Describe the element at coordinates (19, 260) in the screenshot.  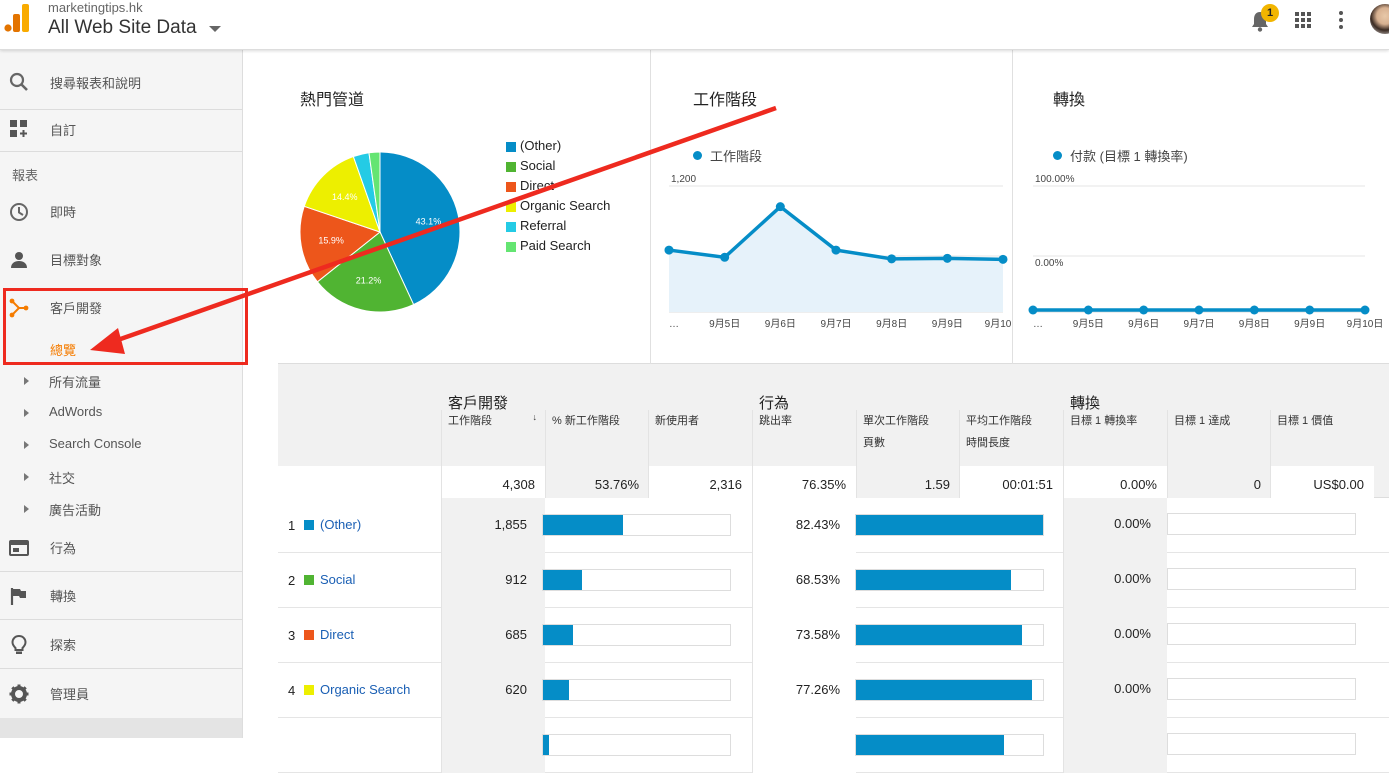
I see `person-icon` at that location.